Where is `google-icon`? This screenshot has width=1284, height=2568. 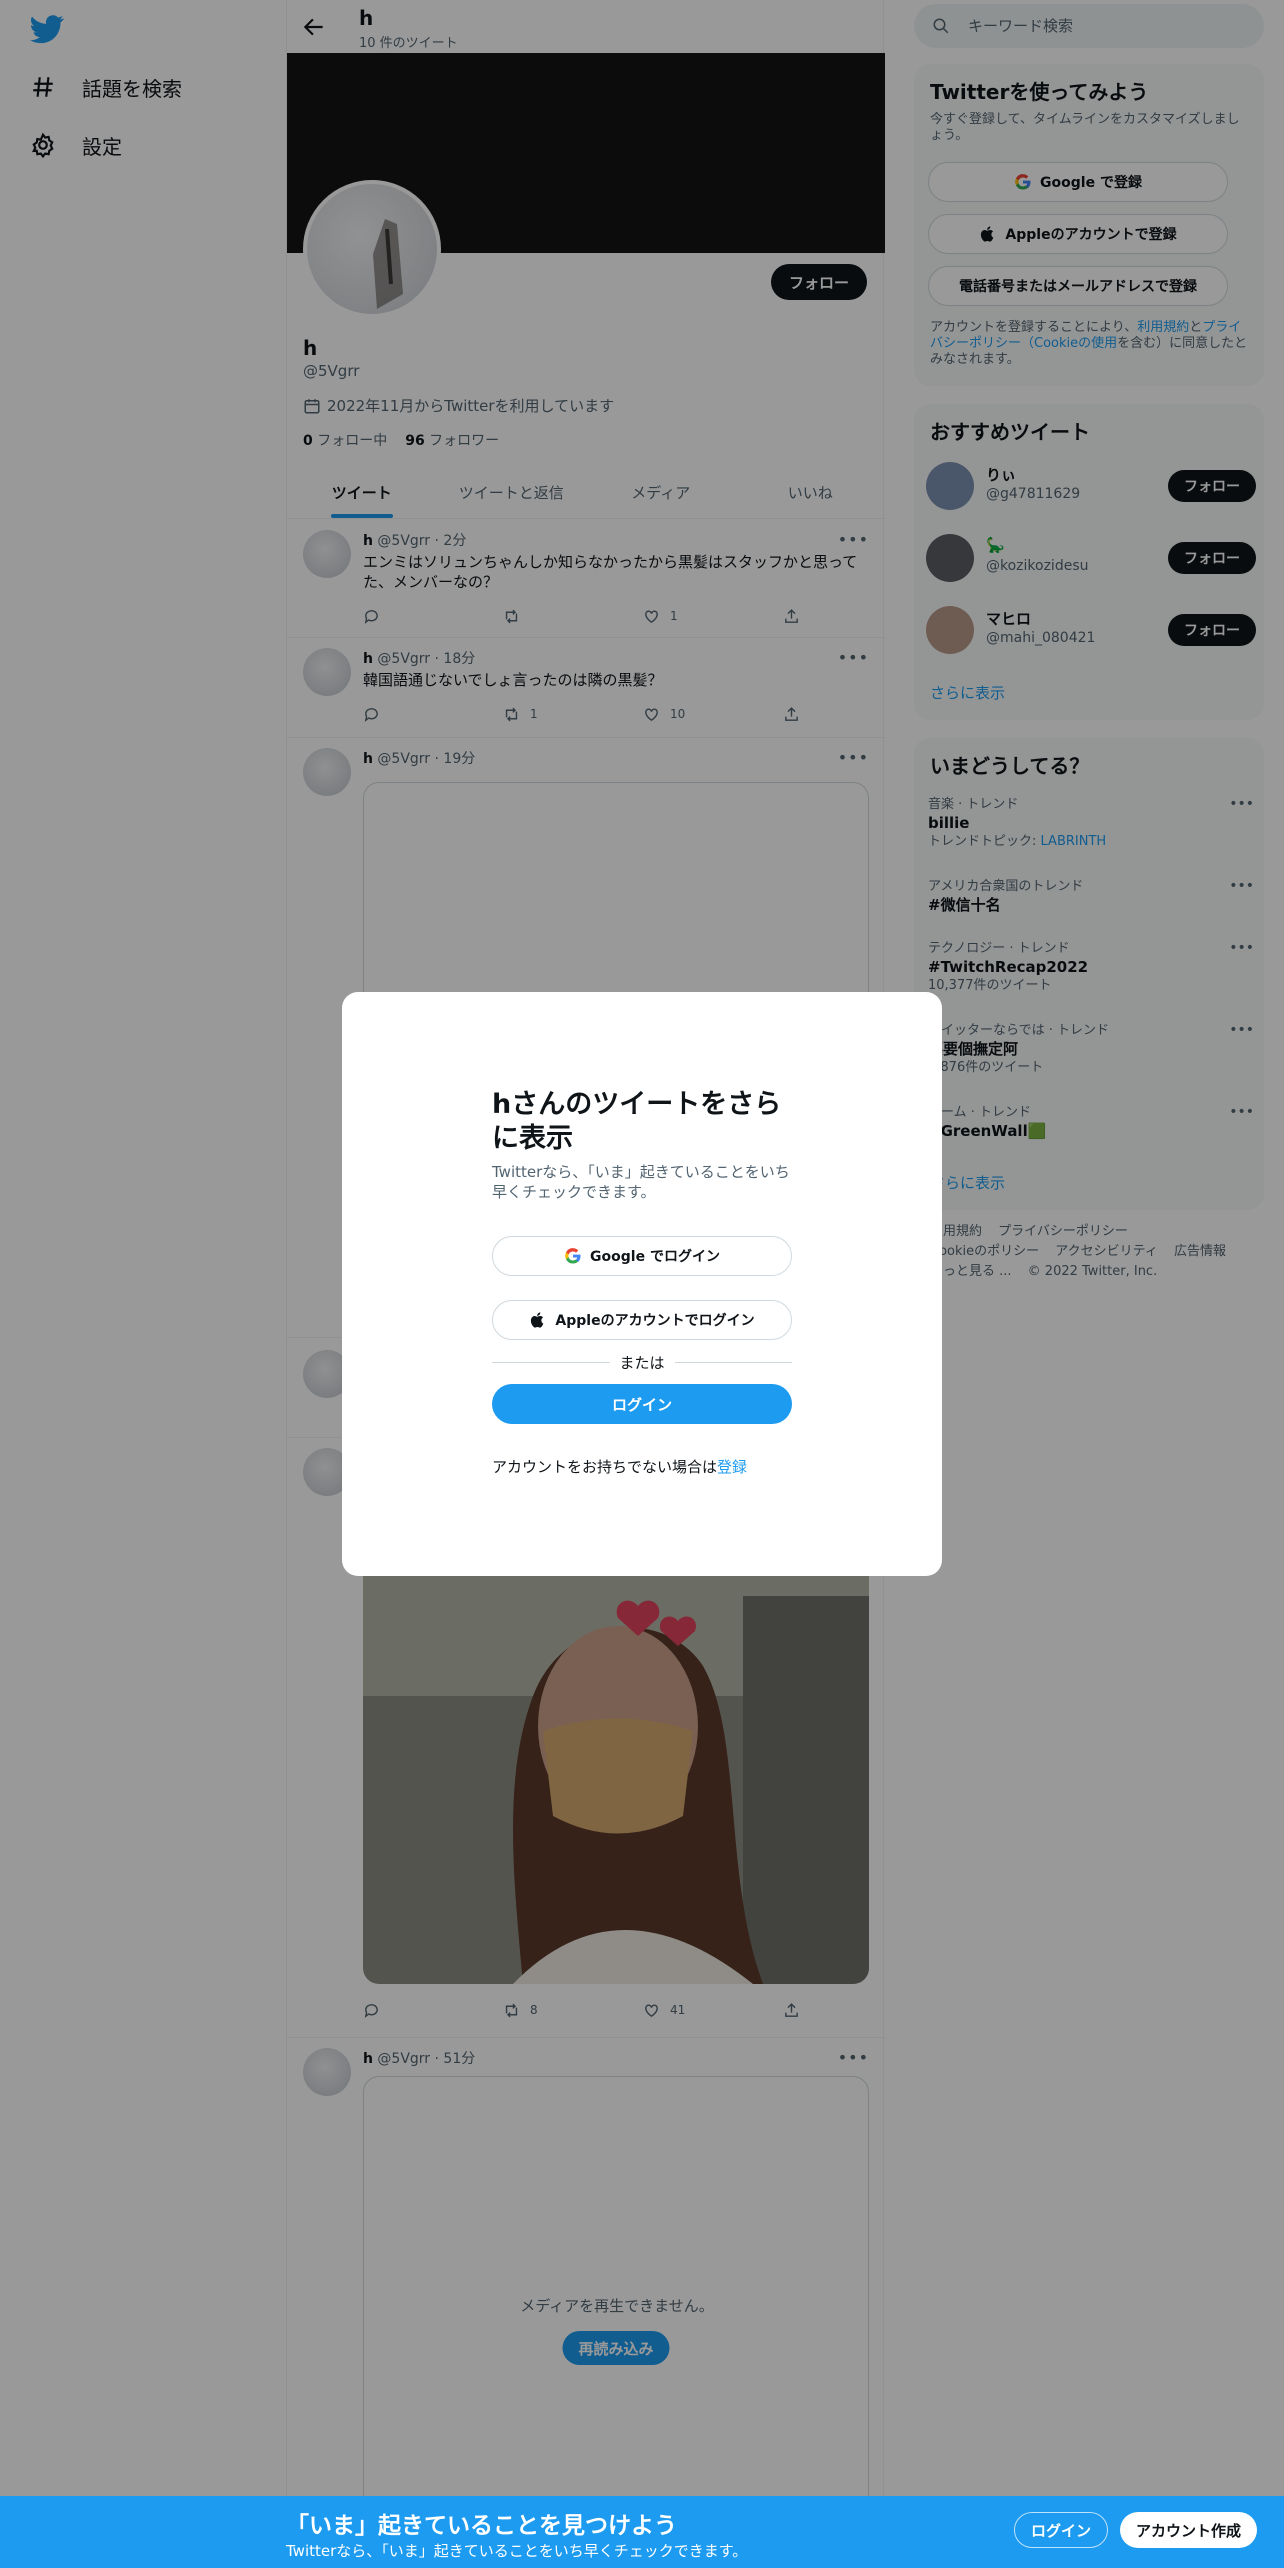 google-icon is located at coordinates (573, 1256).